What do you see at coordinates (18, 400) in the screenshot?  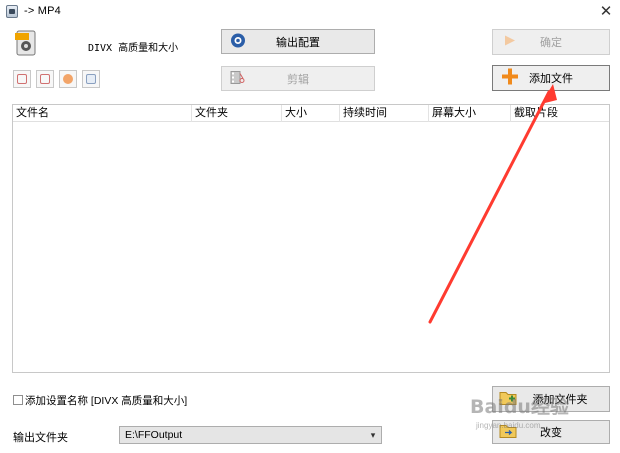 I see `add-setting-name-checkbox` at bounding box center [18, 400].